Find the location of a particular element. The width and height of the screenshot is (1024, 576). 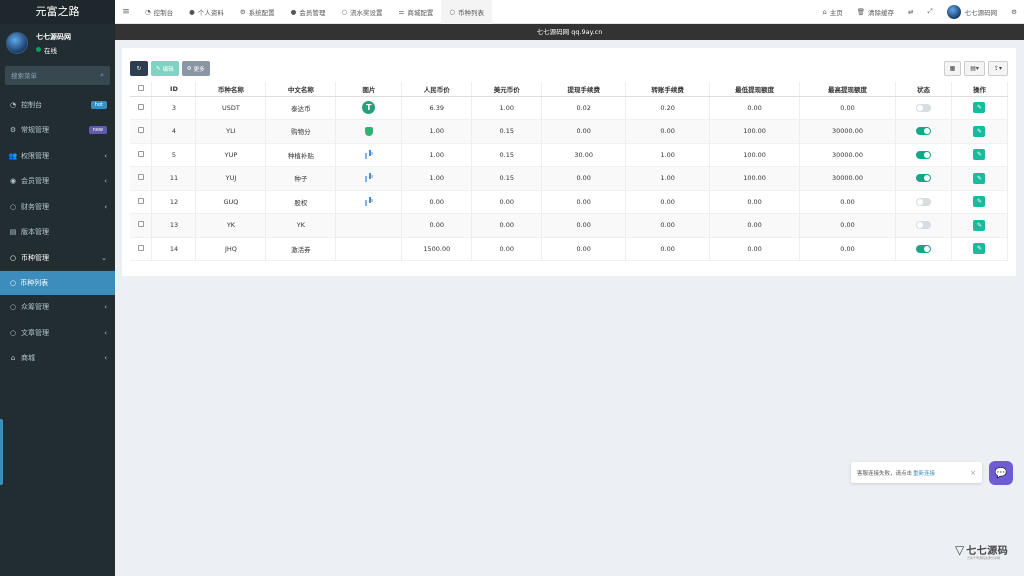

table-cell-transfer-fee: 0.00 is located at coordinates (668, 131).